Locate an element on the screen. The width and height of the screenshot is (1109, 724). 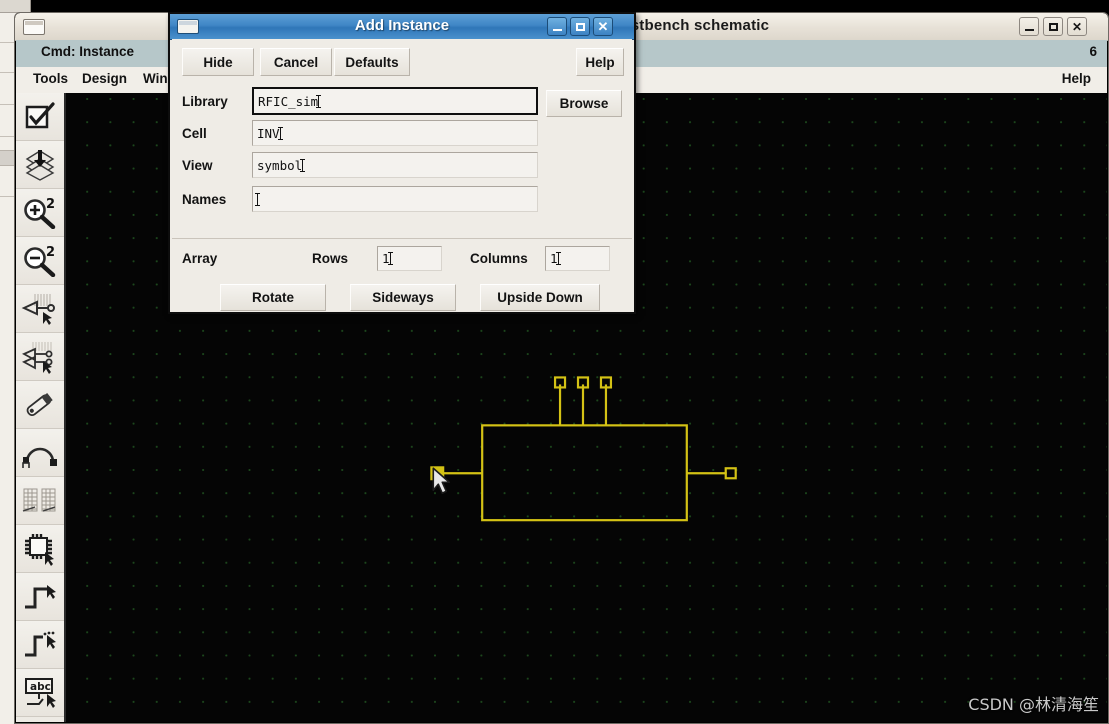
sideways-button: Sideways is located at coordinates (403, 297).